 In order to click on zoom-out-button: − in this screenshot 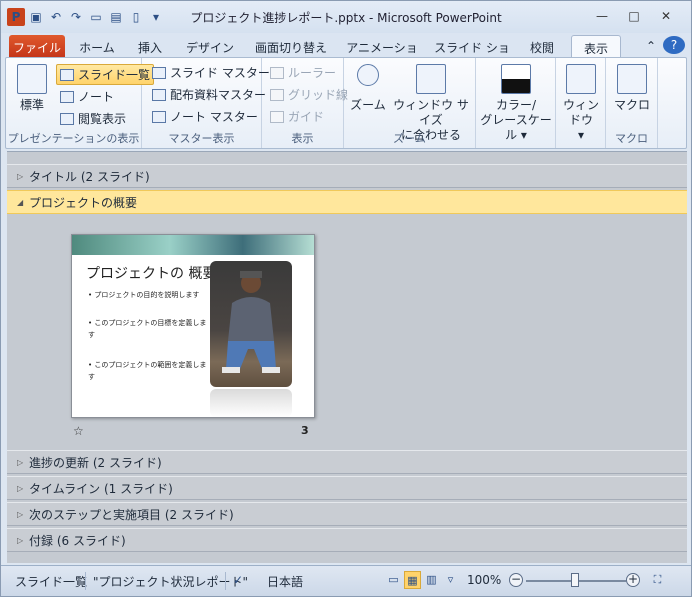, I will do `click(516, 580)`.